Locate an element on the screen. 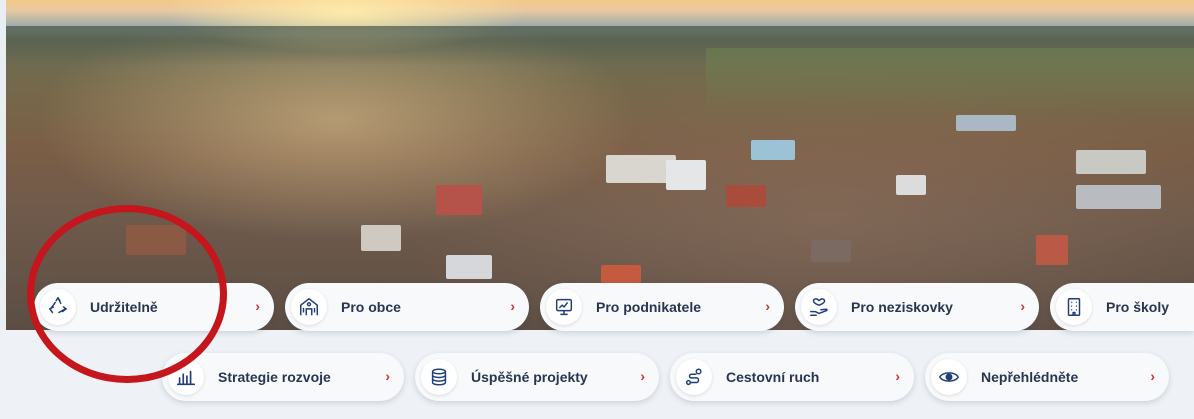 The image size is (1194, 419). route-icon is located at coordinates (694, 377).